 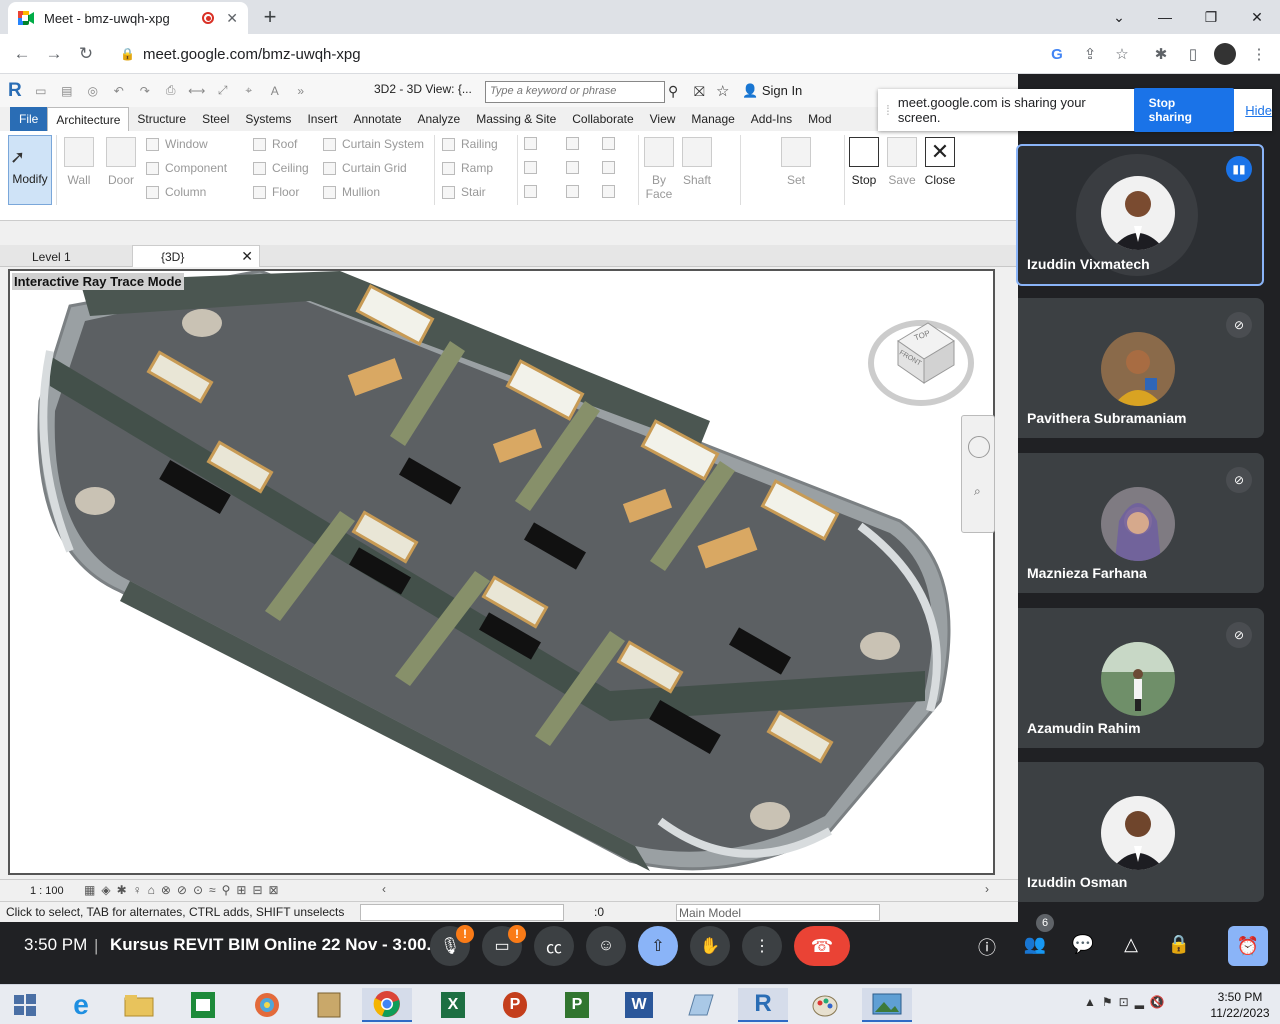 I want to click on start-icon, so click(x=25, y=1005).